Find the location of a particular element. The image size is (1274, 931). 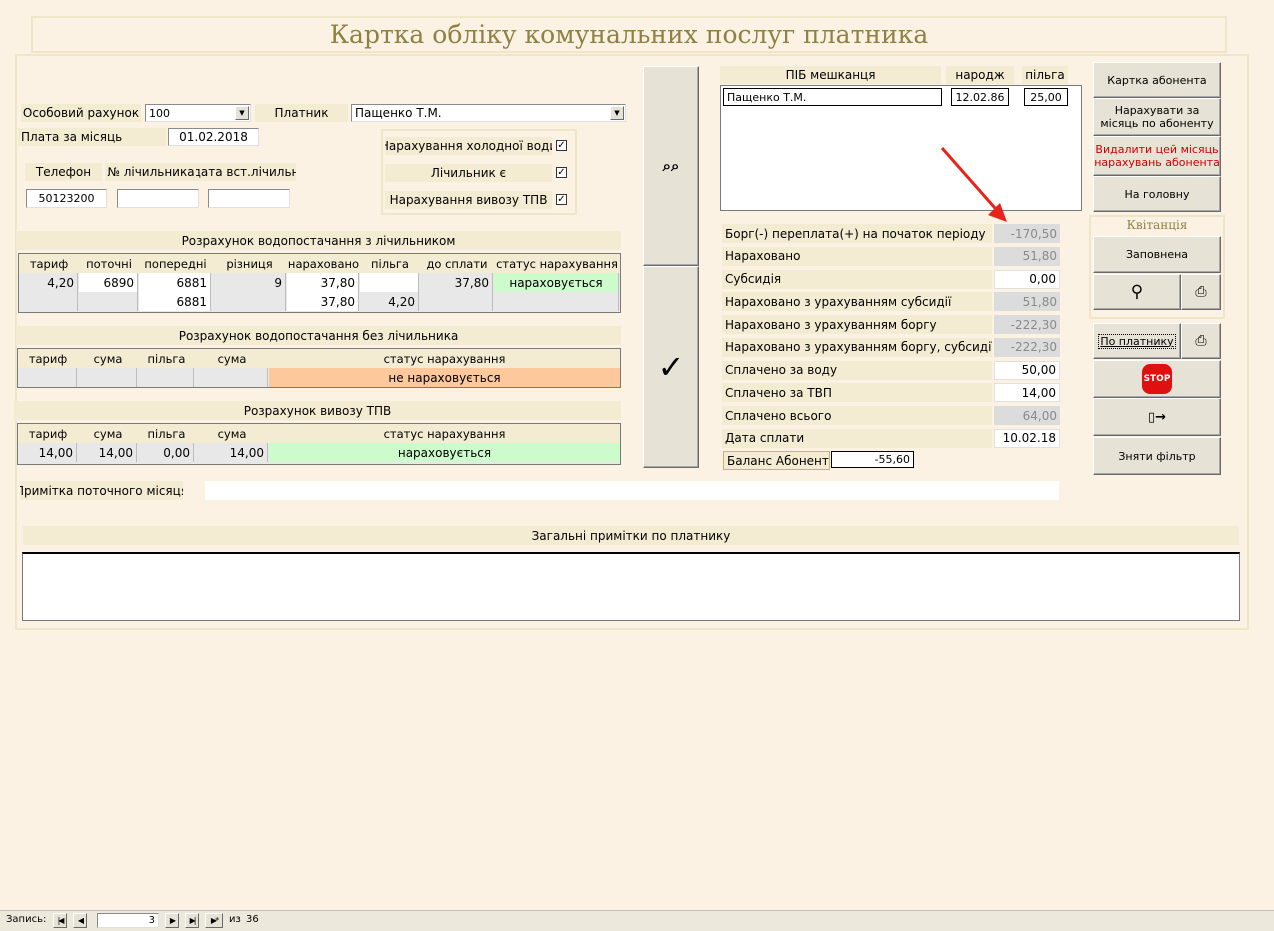

nav-total: 36 is located at coordinates (252, 919).